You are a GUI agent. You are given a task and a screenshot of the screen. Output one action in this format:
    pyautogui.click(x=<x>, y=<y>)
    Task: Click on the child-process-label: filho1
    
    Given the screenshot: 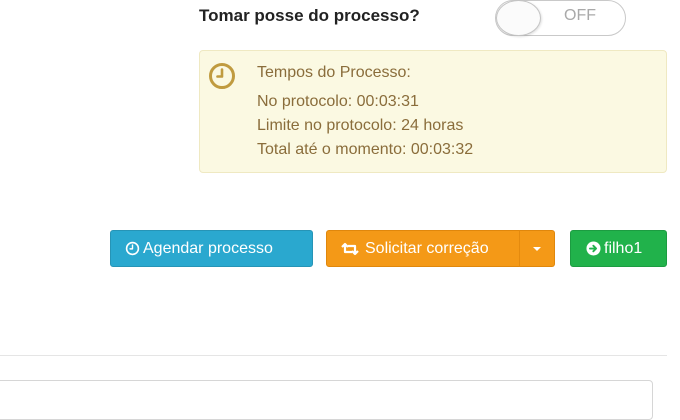 What is the action you would take?
    pyautogui.click(x=623, y=248)
    